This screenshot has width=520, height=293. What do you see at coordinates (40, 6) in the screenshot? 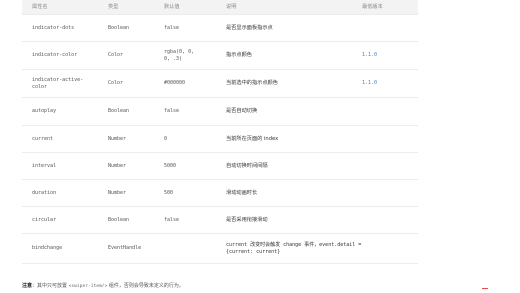
I see `header-name: 属性名` at bounding box center [40, 6].